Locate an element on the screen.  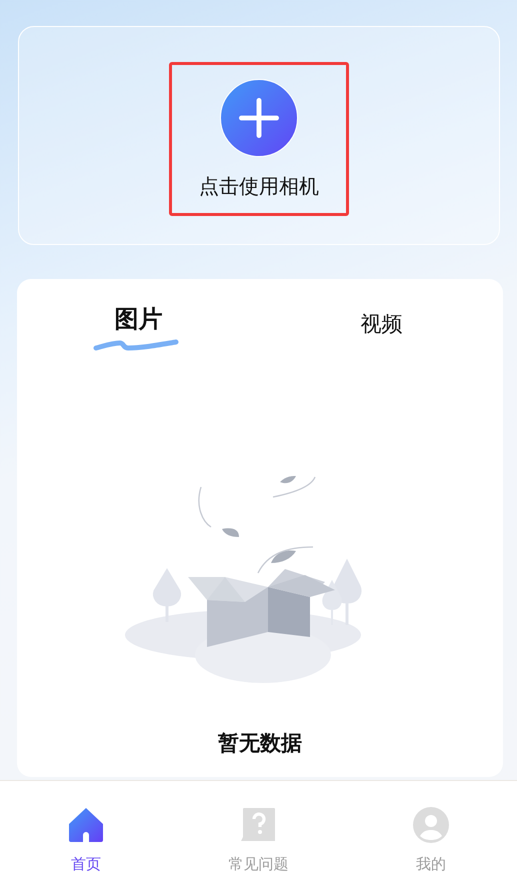
camera-button: 点击使用相机 is located at coordinates (259, 139).